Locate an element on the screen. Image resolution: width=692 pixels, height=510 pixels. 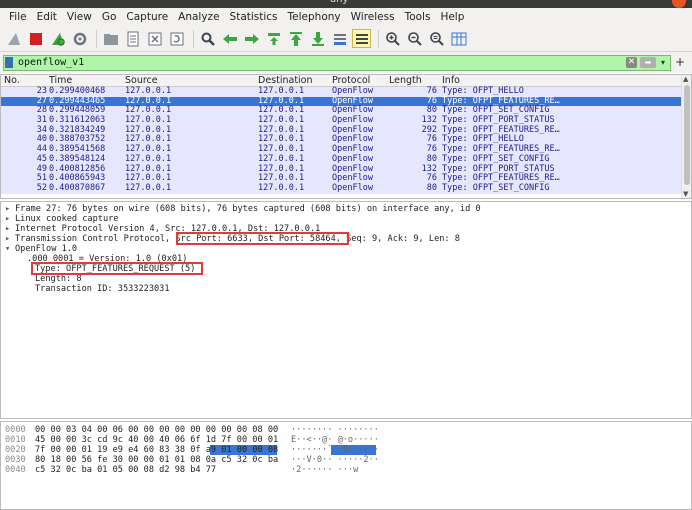
save-file-button is located at coordinates (132, 38).